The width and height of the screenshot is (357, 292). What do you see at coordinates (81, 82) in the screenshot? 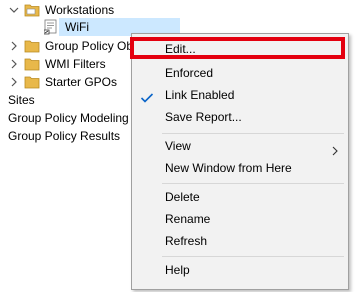
I see `tree-item-label: Starter GPOs` at bounding box center [81, 82].